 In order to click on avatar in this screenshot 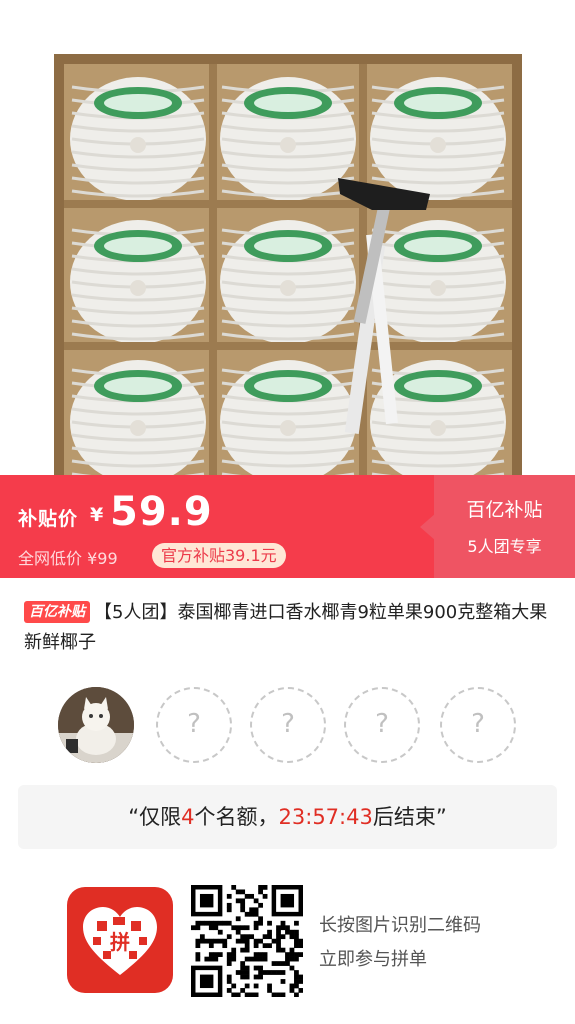, I will do `click(96, 725)`.